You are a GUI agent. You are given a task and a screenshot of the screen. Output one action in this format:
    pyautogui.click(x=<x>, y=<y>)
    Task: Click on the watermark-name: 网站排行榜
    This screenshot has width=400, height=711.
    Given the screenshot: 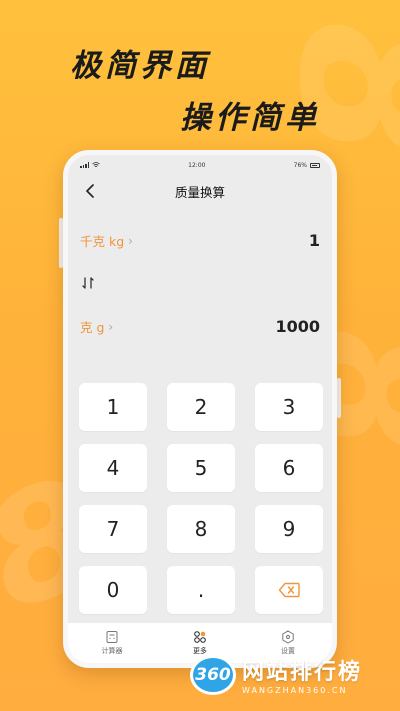 What is the action you would take?
    pyautogui.click(x=302, y=672)
    